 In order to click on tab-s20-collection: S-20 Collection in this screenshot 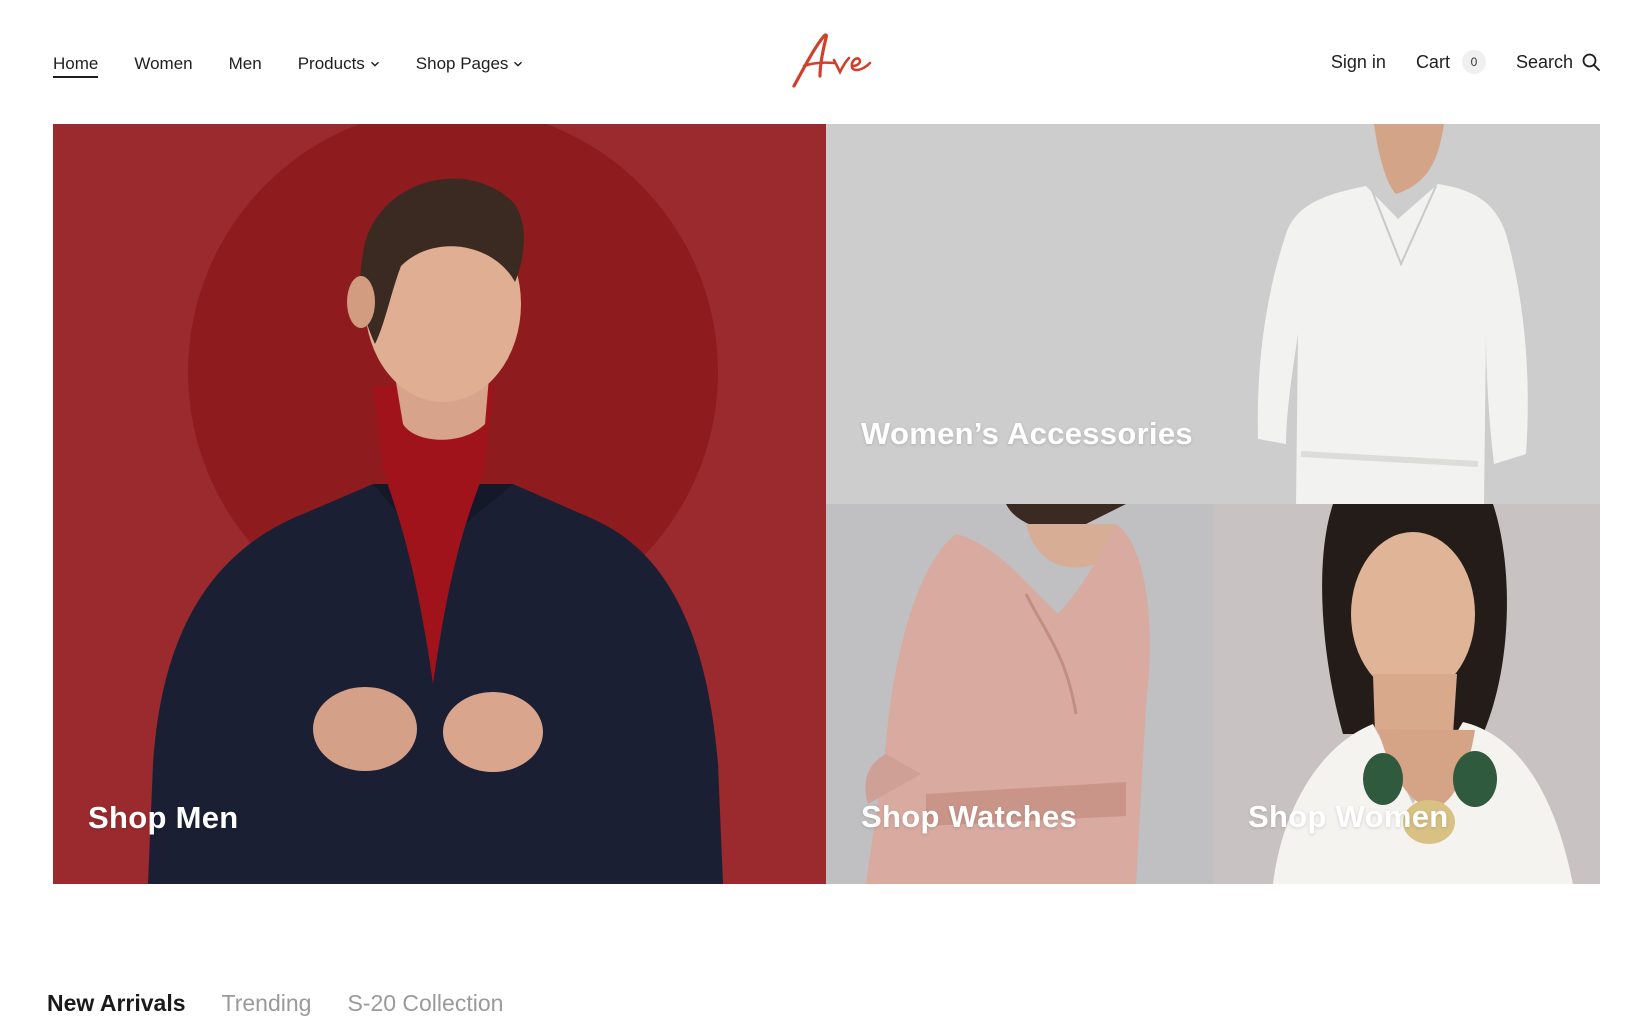, I will do `click(425, 1003)`.